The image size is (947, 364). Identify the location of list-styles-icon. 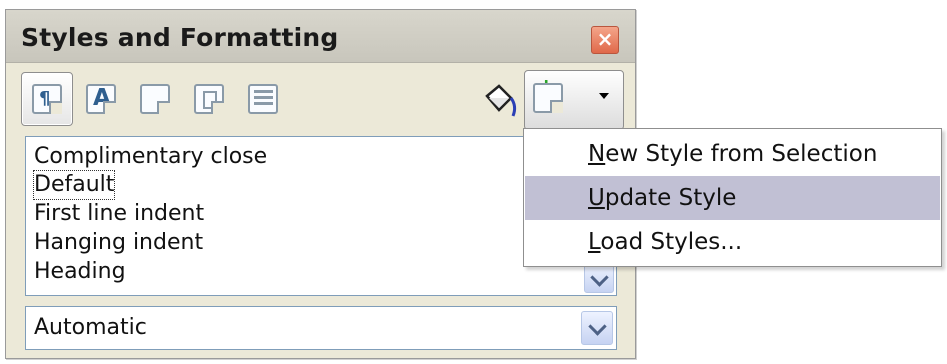
(263, 99).